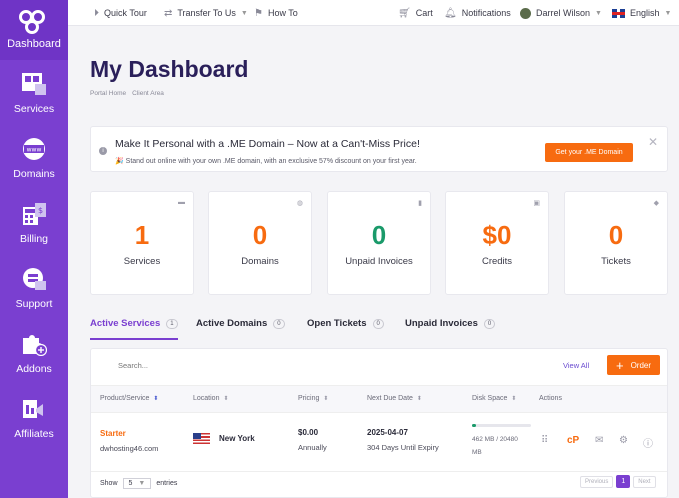  What do you see at coordinates (34, 368) in the screenshot?
I see `sidebar-item-label: Addons` at bounding box center [34, 368].